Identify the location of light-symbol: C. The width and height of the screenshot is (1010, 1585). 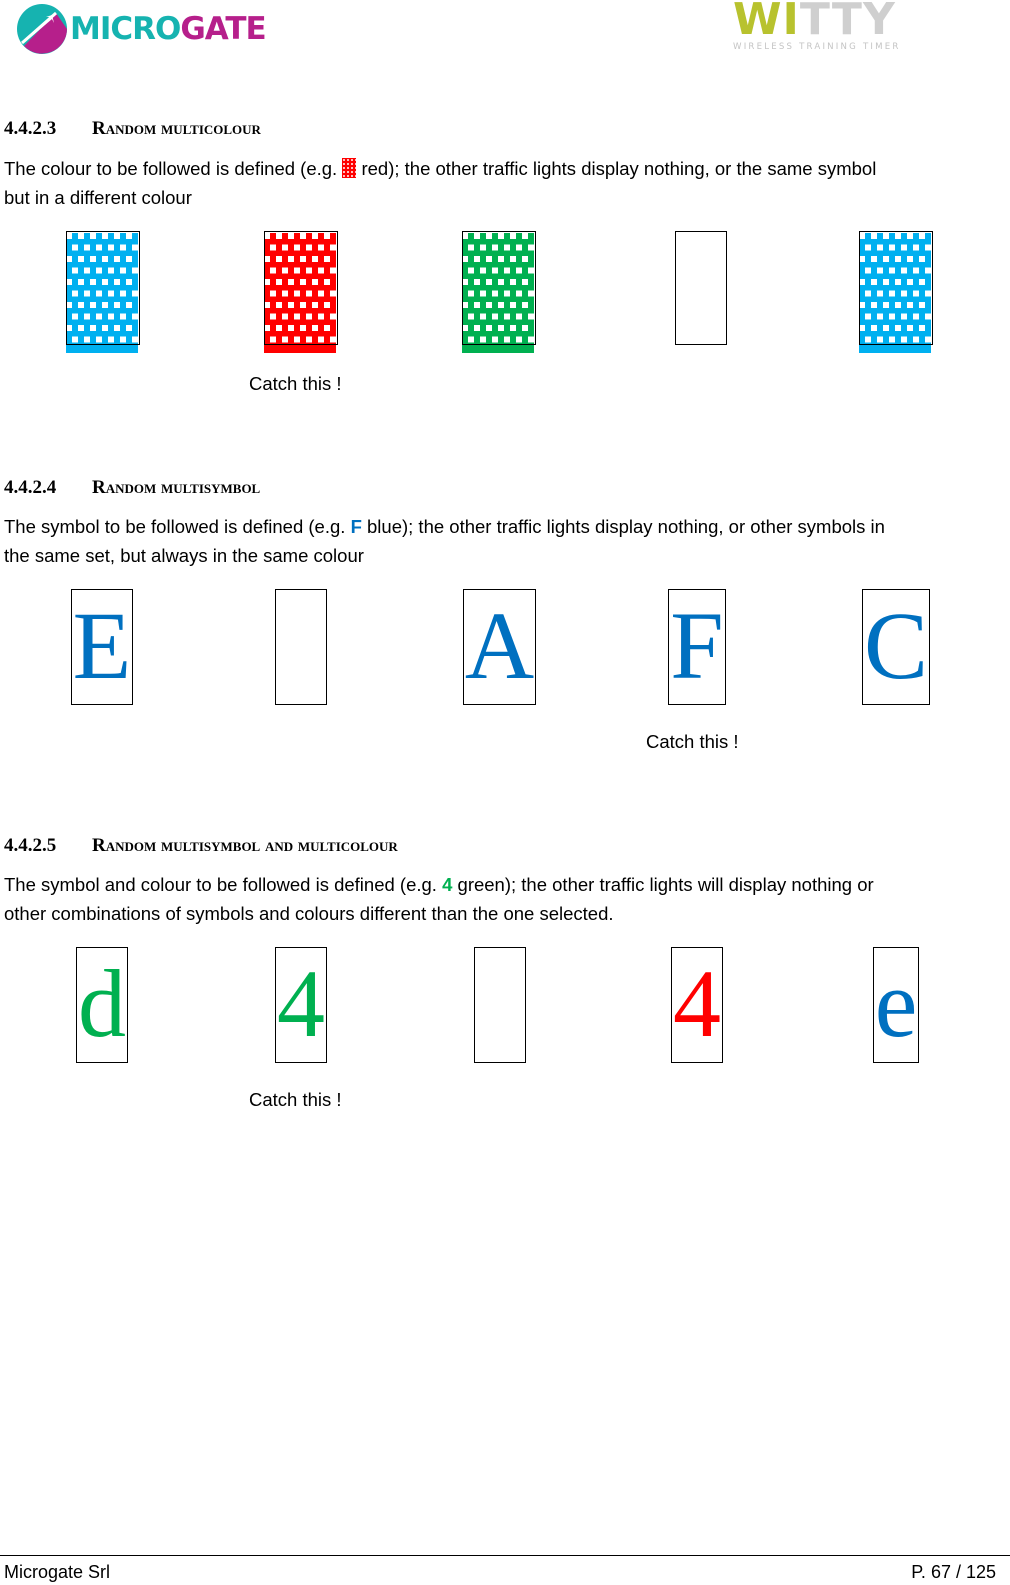
(896, 645).